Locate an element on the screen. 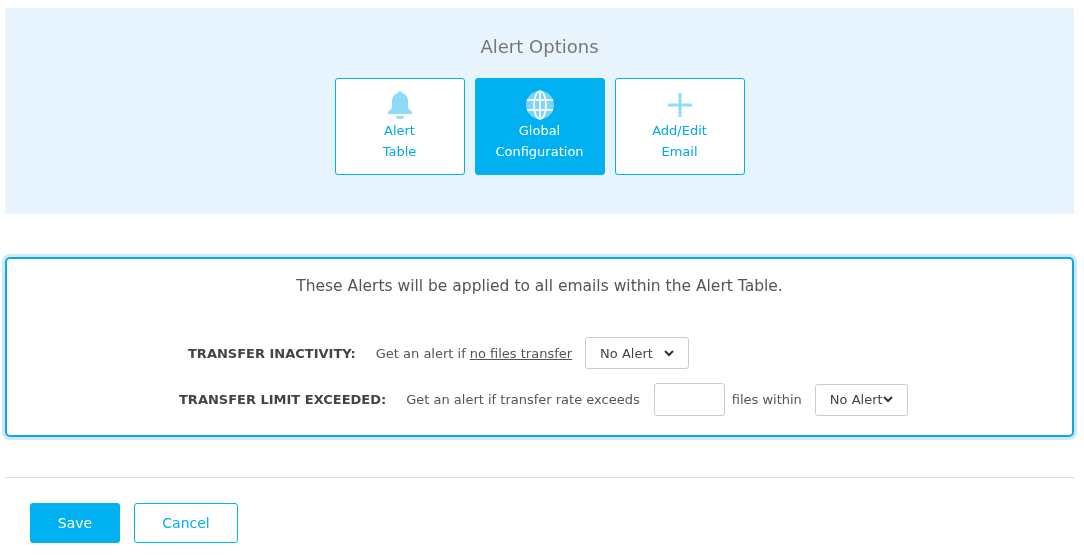 This screenshot has height=555, width=1084. no-files-transfer-link: no files transfer is located at coordinates (521, 353).